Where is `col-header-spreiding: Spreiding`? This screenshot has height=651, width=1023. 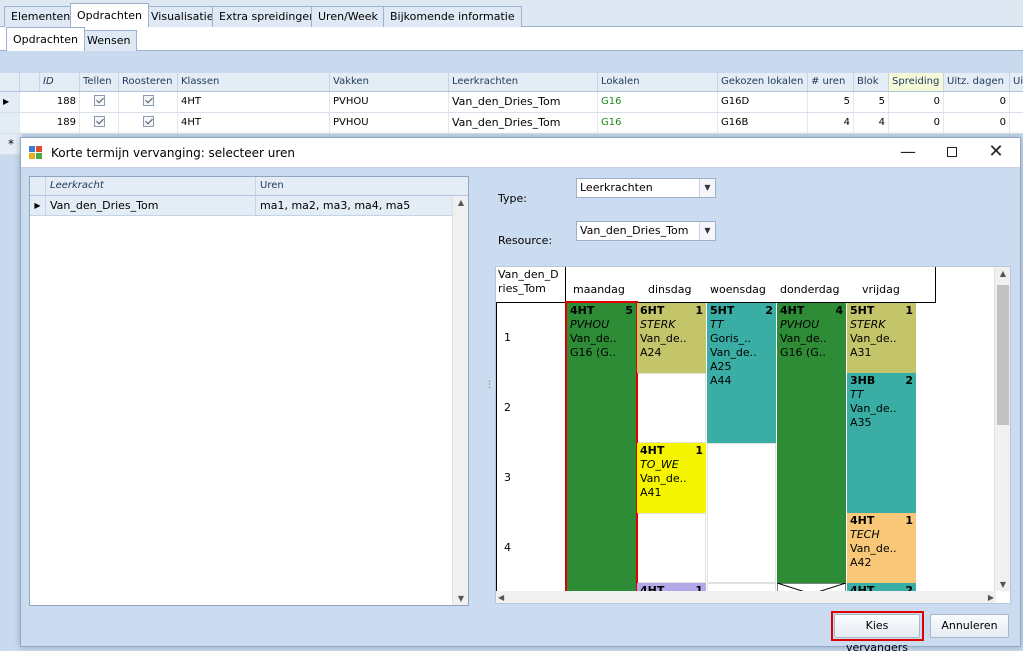 col-header-spreiding: Spreiding is located at coordinates (916, 82).